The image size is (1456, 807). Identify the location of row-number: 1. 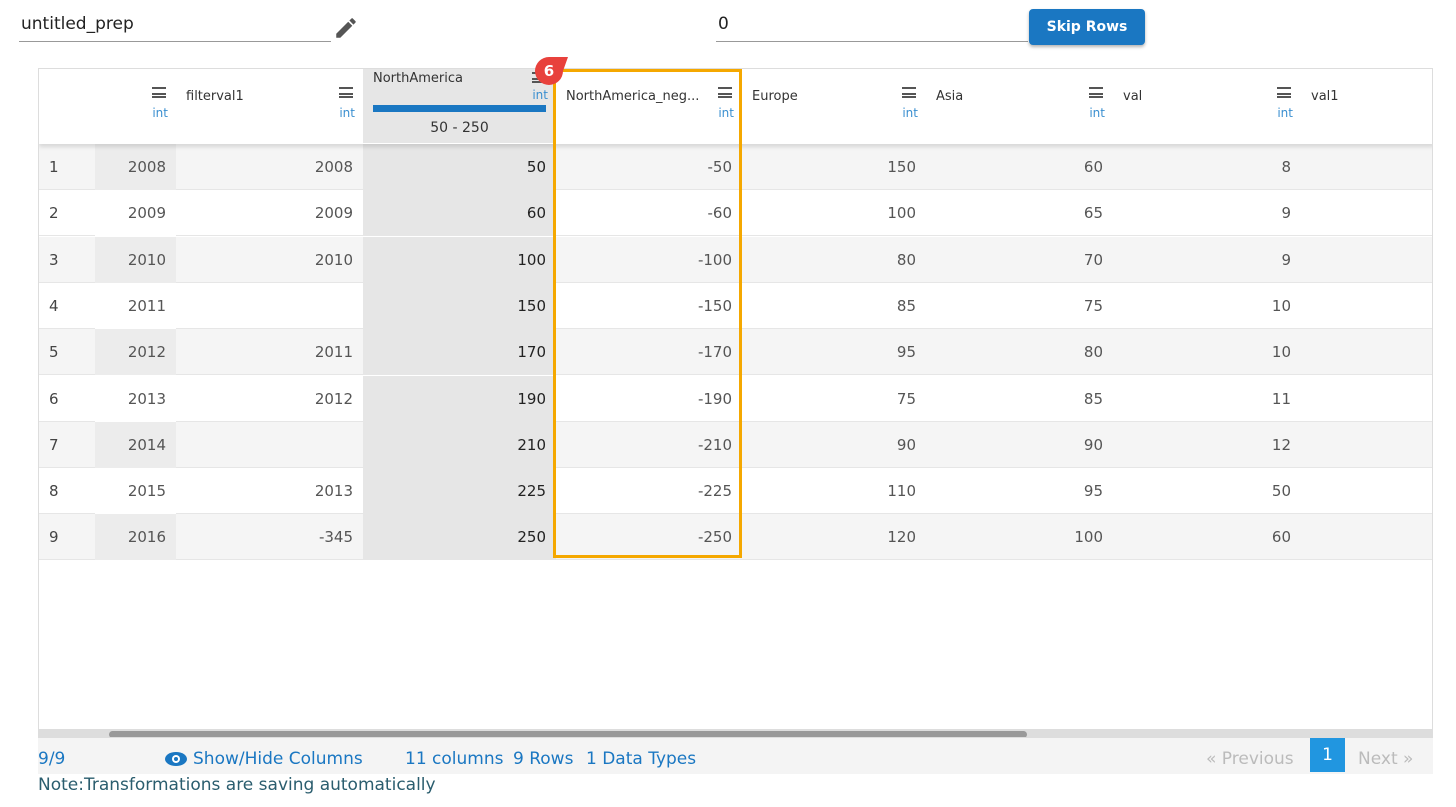
(54, 167).